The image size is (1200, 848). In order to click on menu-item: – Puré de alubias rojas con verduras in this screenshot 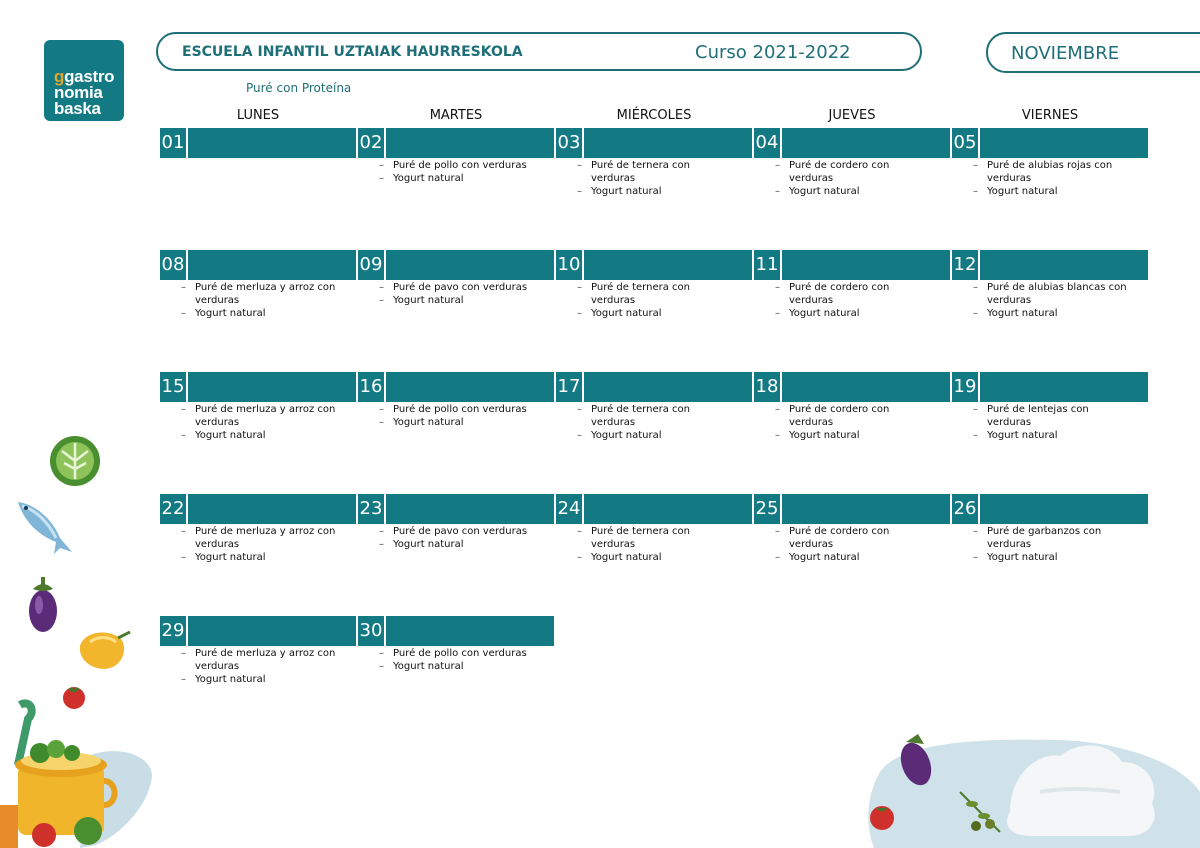, I will do `click(1053, 172)`.